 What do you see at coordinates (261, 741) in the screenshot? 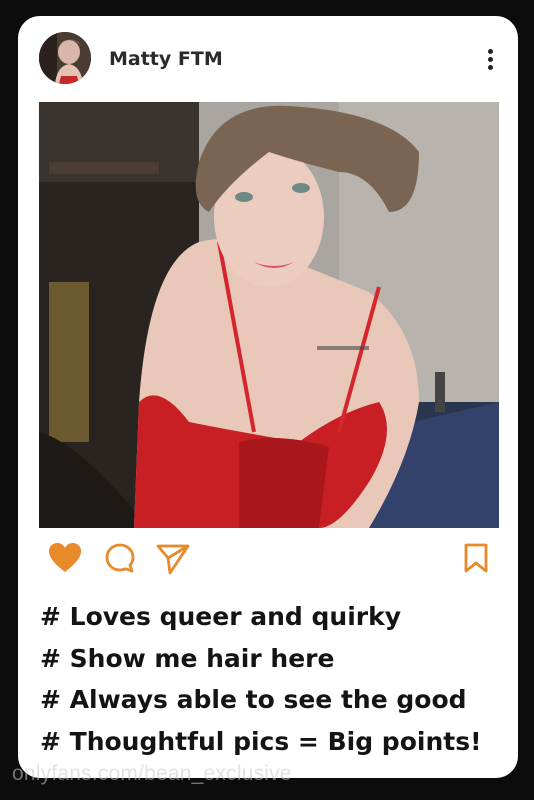
I see `caption-line: # Thoughtful pics = Big points!` at bounding box center [261, 741].